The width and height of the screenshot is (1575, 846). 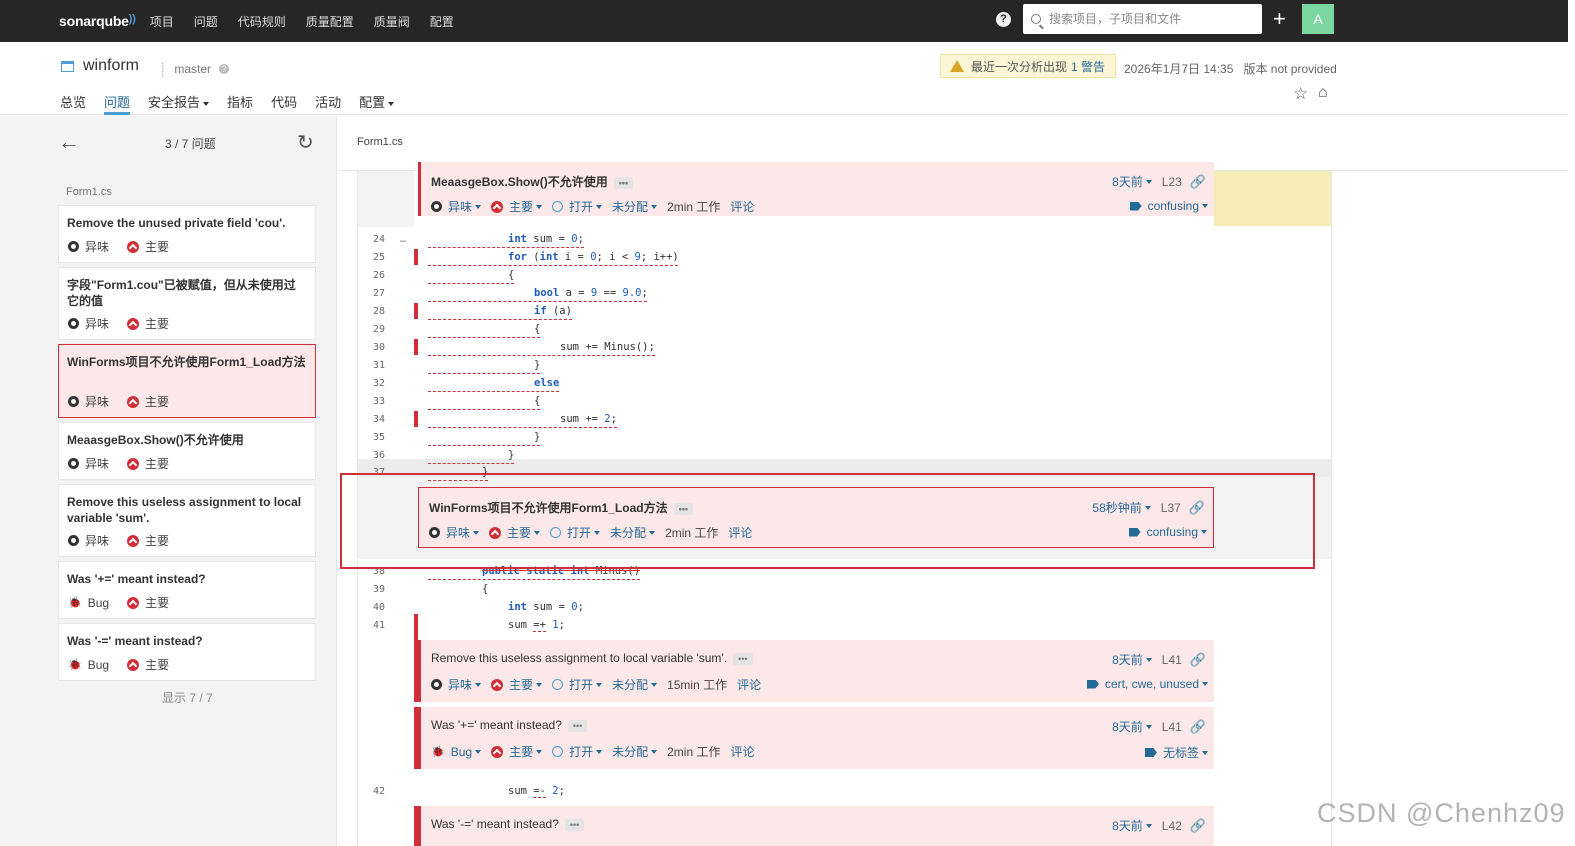 What do you see at coordinates (532, 181) in the screenshot?
I see `issue-title: MeaasgeBox.Show()不允许使用 •••` at bounding box center [532, 181].